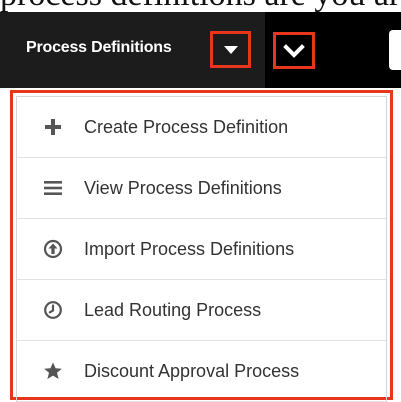  I want to click on caret-down-icon, so click(230, 49).